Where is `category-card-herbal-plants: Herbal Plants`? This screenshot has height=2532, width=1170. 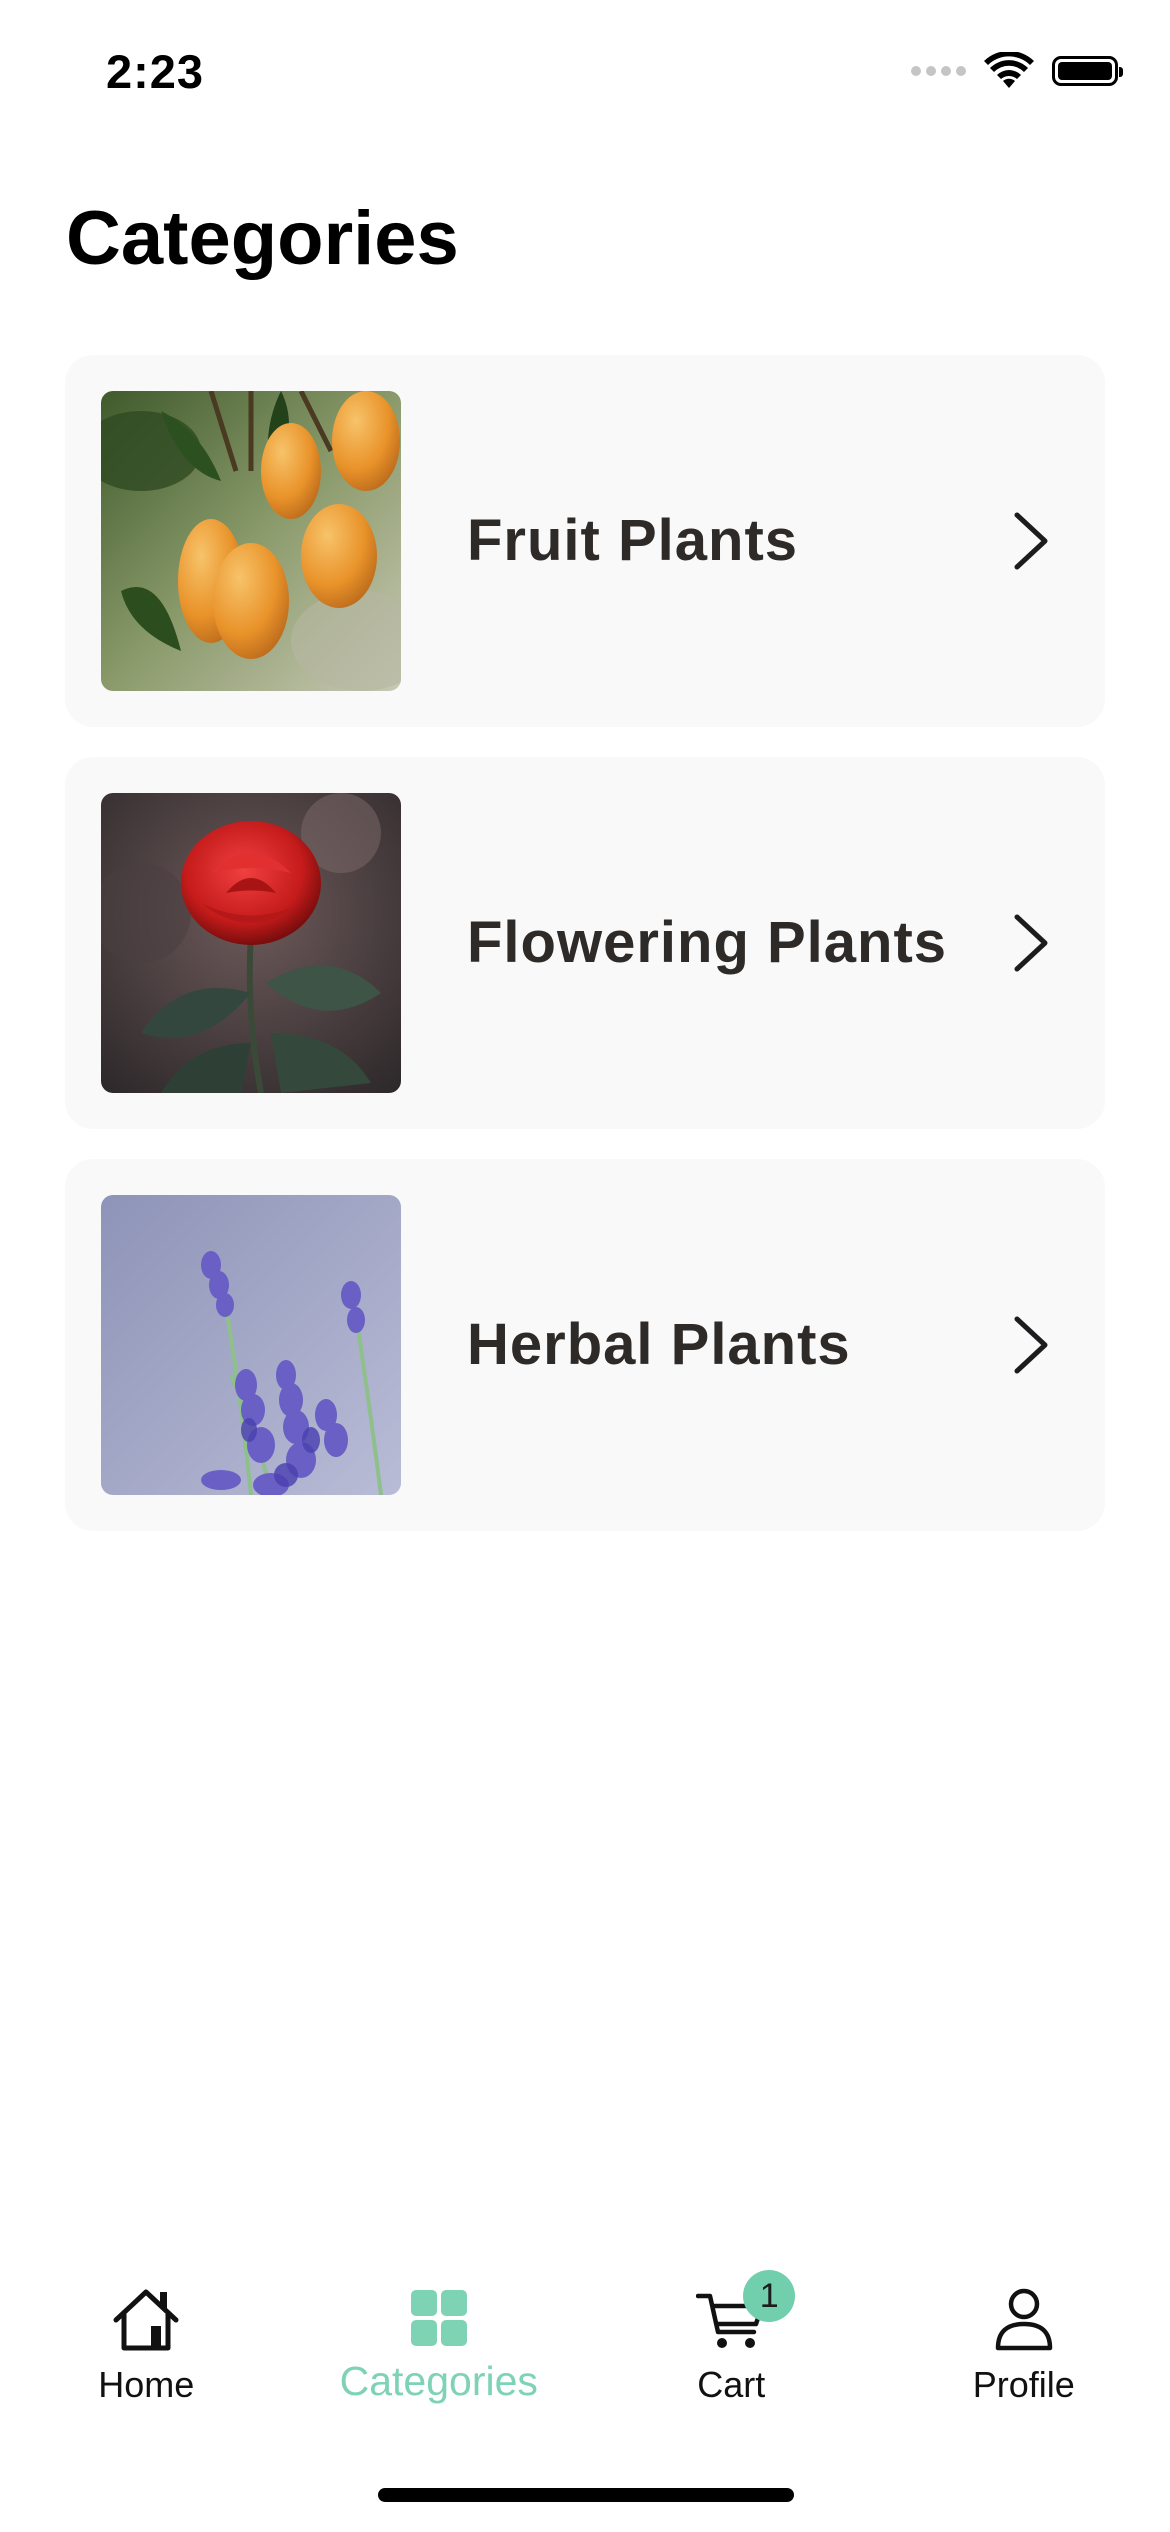
category-card-herbal-plants: Herbal Plants is located at coordinates (585, 1345).